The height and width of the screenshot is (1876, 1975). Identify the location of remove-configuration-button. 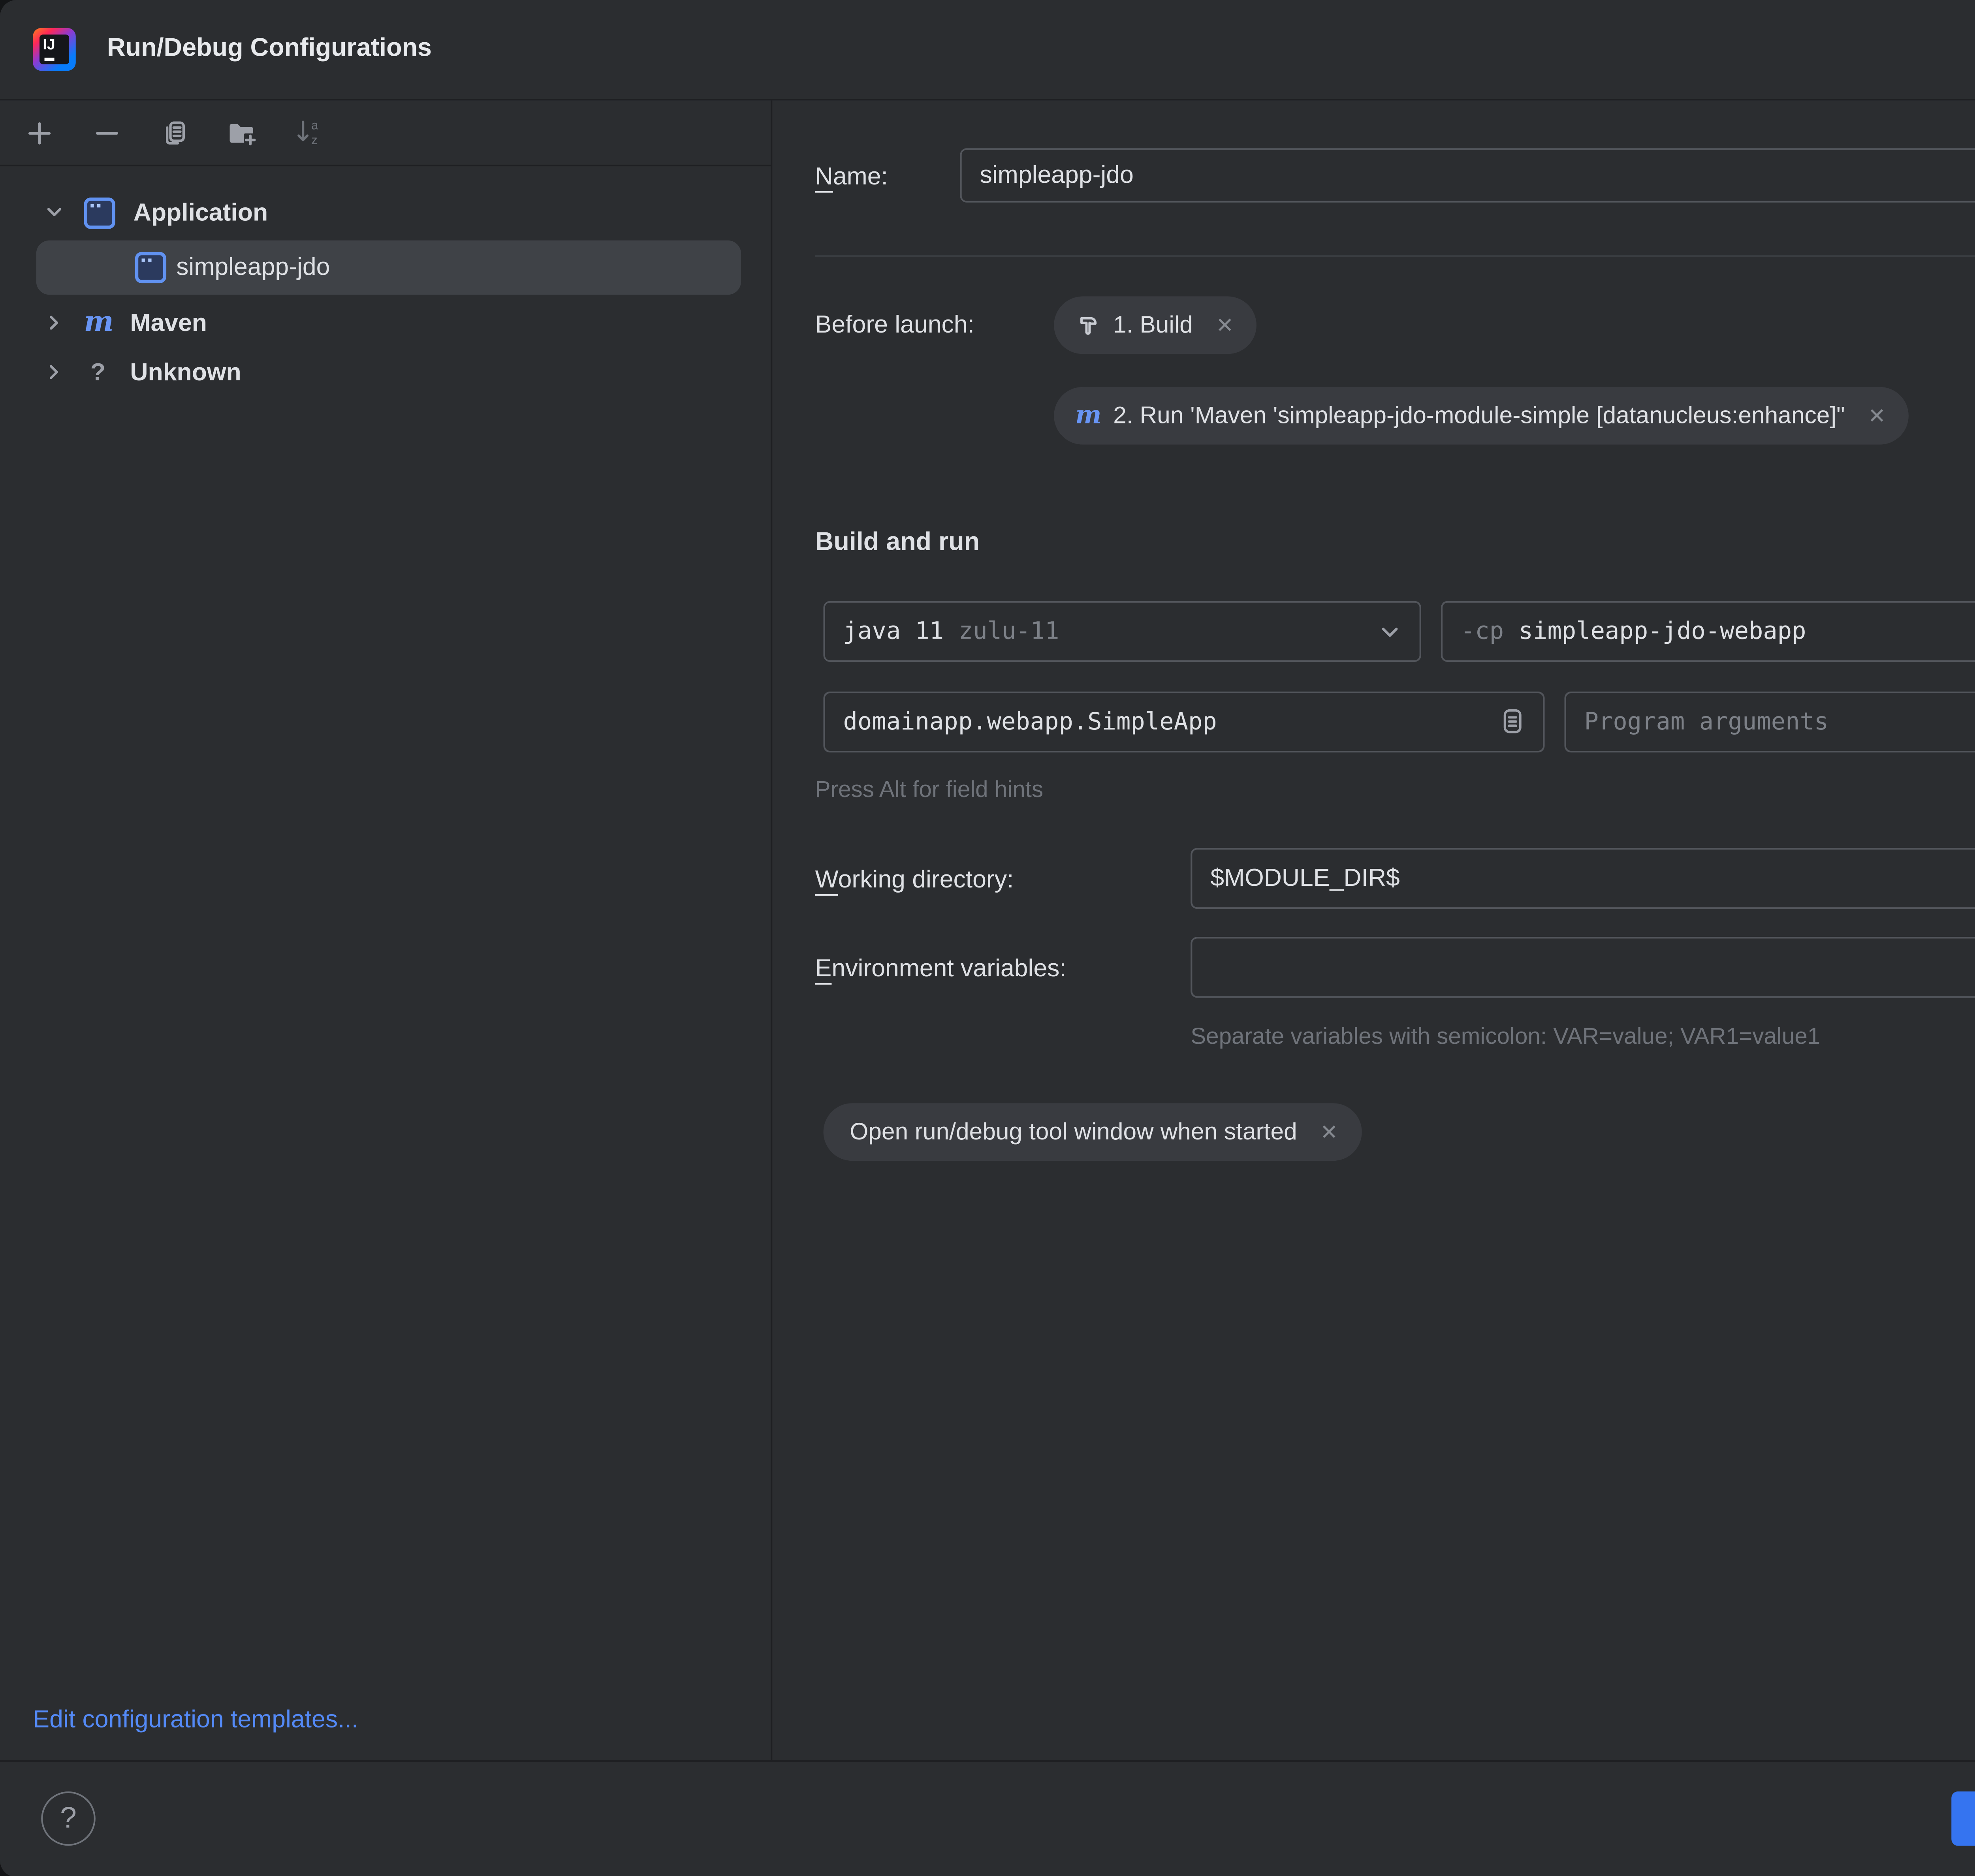
(107, 132).